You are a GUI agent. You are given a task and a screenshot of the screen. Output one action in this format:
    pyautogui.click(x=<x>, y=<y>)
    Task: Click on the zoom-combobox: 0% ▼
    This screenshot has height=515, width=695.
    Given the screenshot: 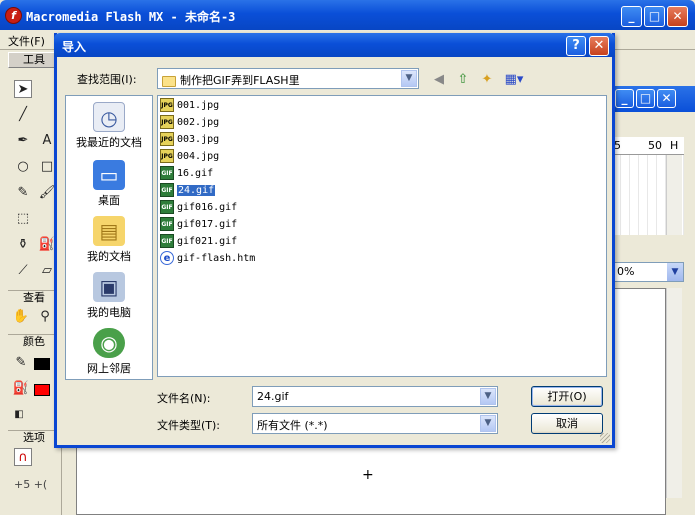 What is the action you would take?
    pyautogui.click(x=648, y=272)
    